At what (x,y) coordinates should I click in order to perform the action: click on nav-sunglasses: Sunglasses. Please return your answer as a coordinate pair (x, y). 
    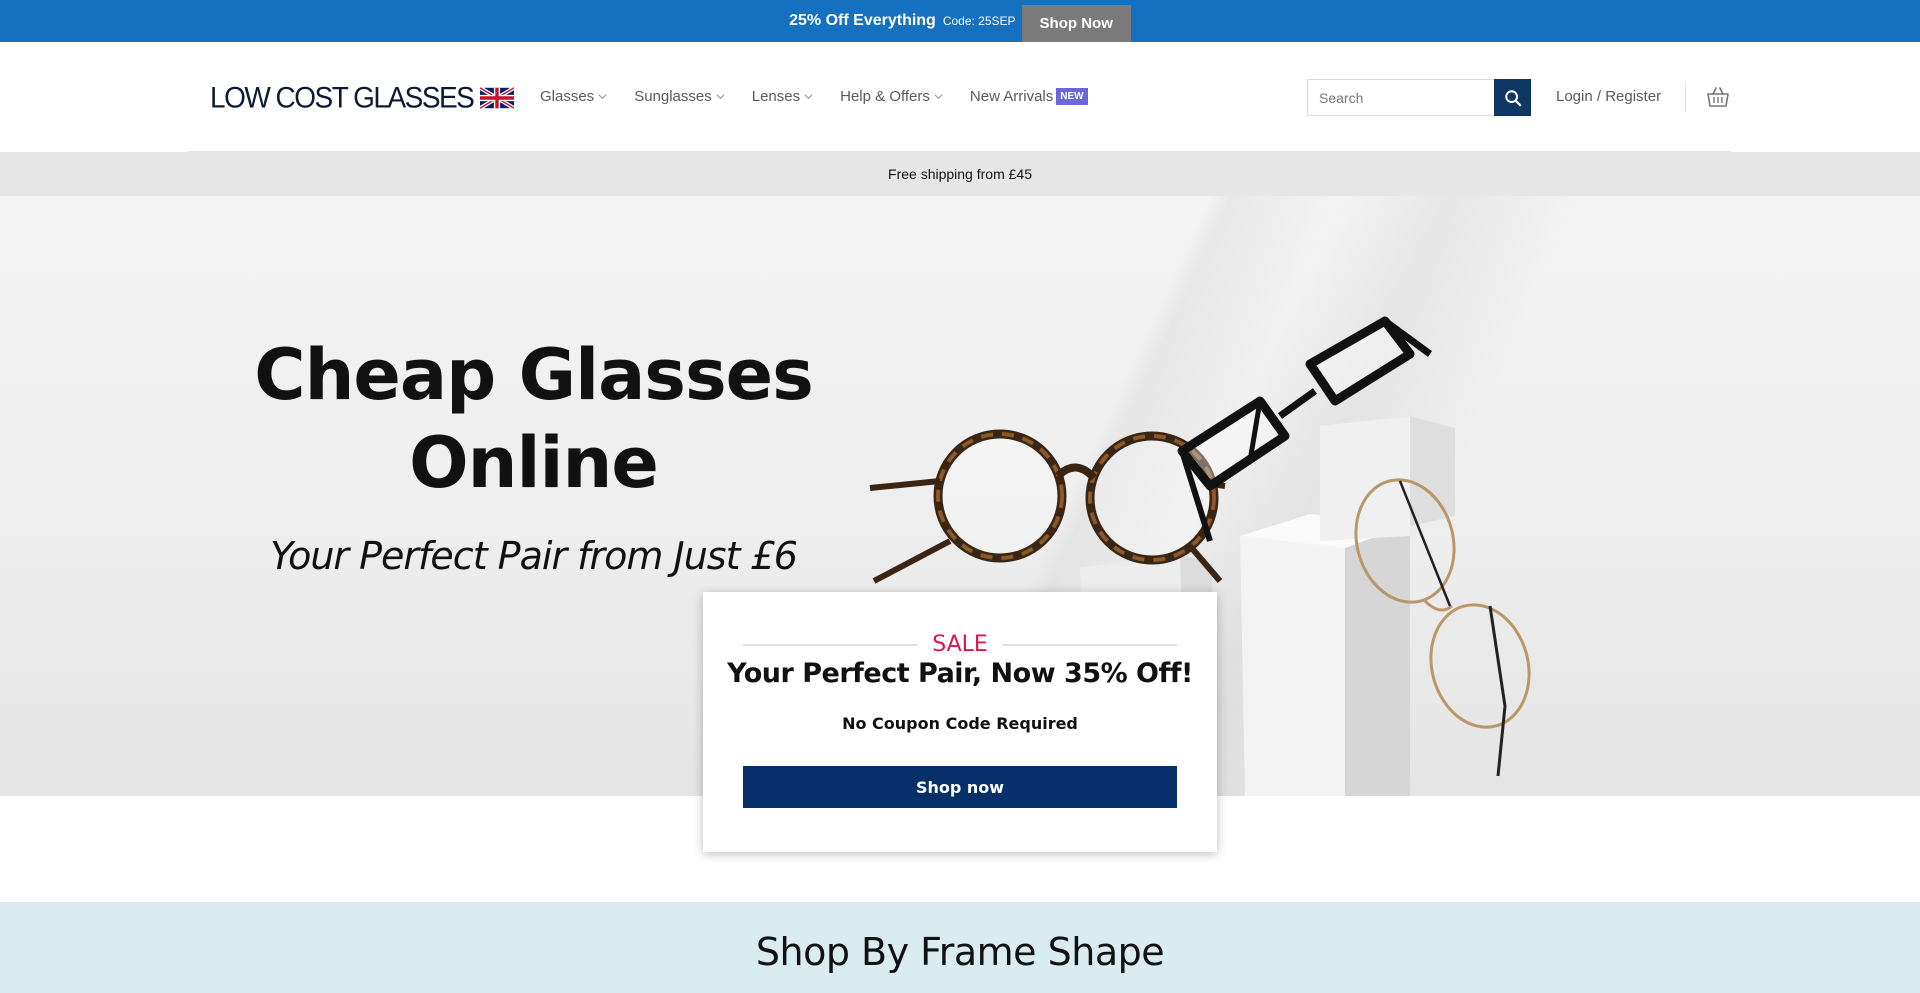
    Looking at the image, I should click on (679, 96).